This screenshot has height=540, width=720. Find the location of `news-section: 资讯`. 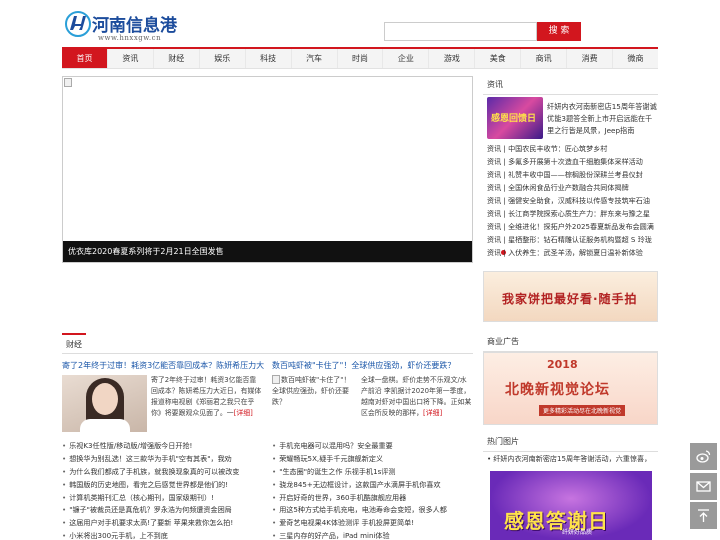

news-section: 资讯 is located at coordinates (570, 85).